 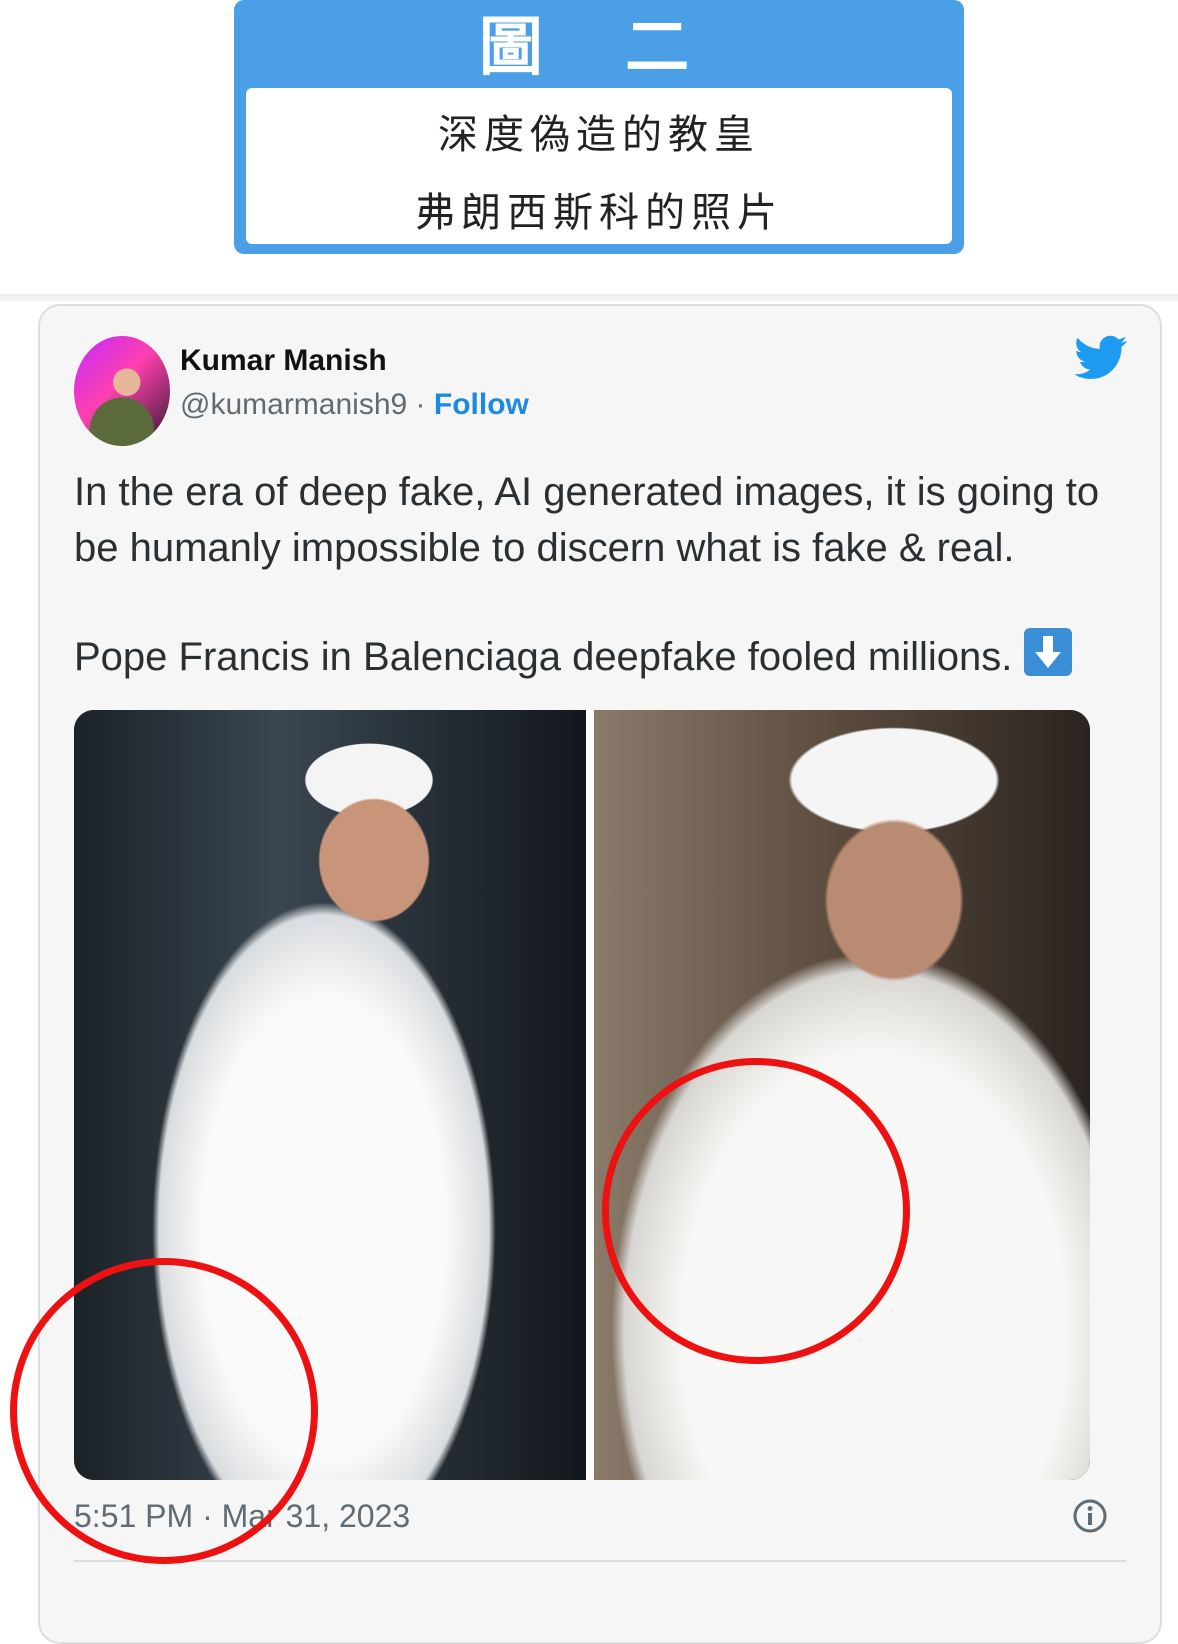 What do you see at coordinates (590, 1095) in the screenshot?
I see `photo-separator` at bounding box center [590, 1095].